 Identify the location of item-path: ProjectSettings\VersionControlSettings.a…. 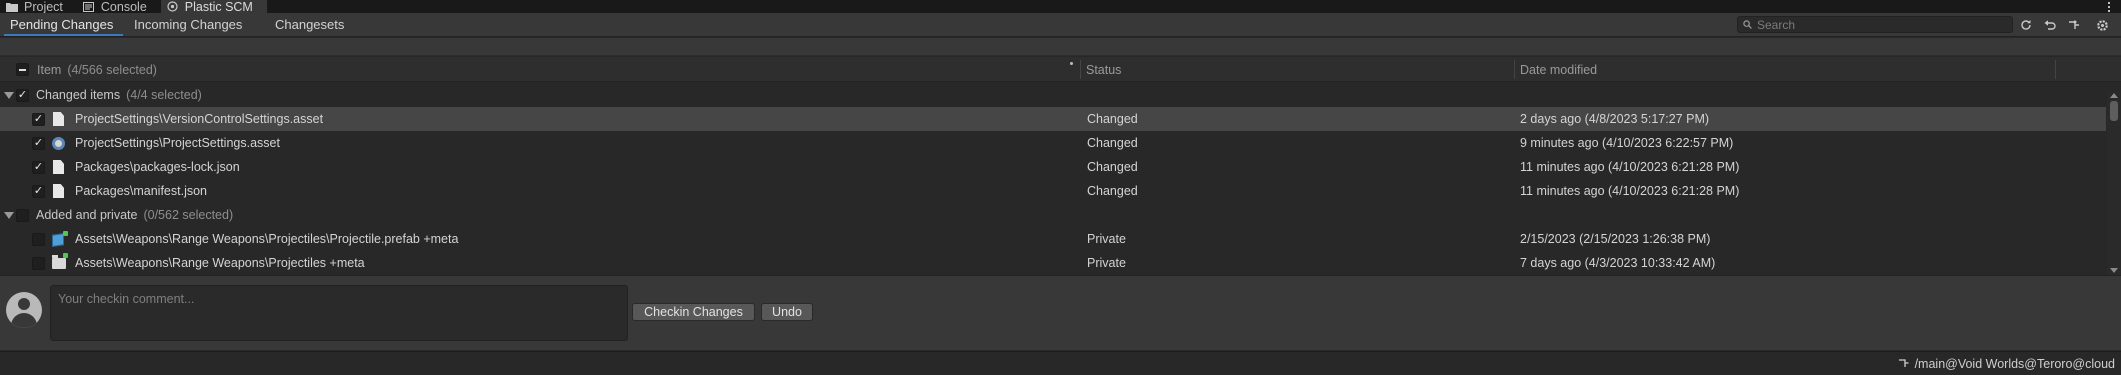
(199, 119).